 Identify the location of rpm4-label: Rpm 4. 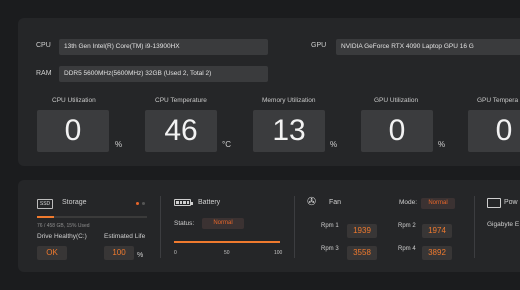
(407, 249).